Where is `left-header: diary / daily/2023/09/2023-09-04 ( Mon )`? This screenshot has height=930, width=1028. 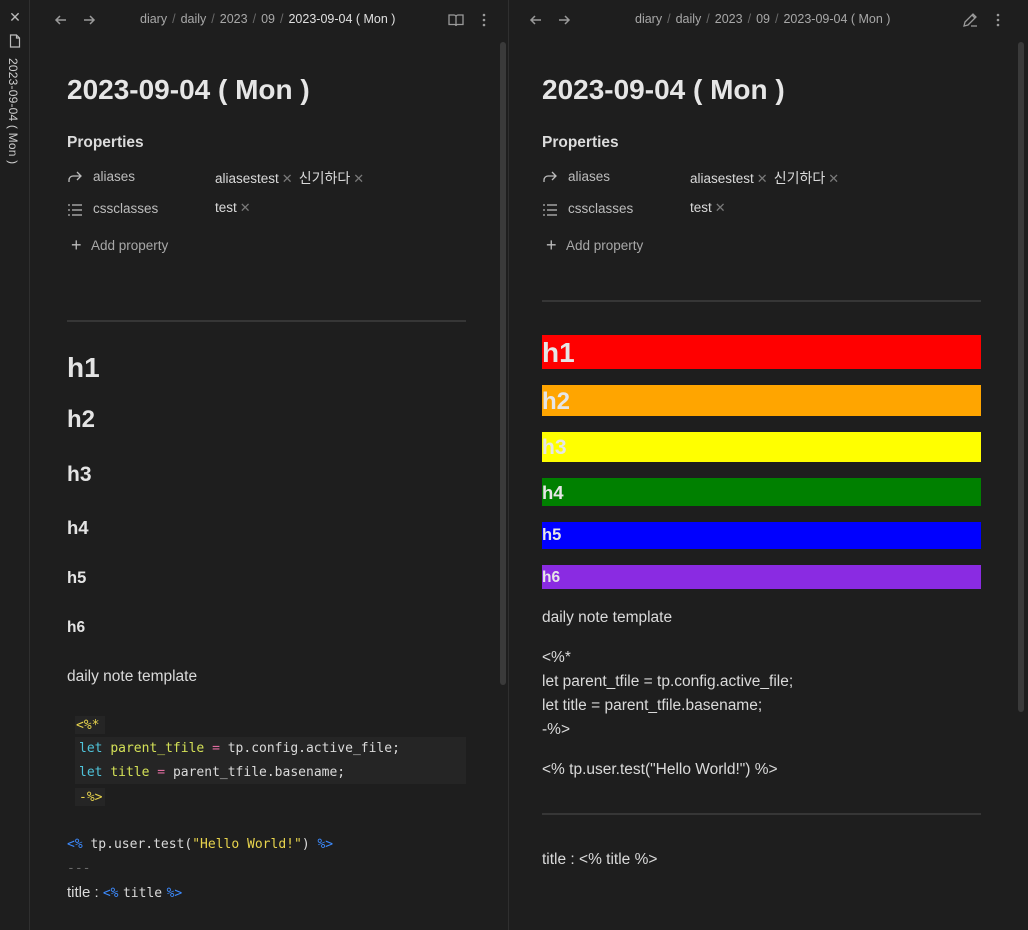
left-header: diary / daily/2023/09/2023-09-04 ( Mon ) is located at coordinates (269, 20).